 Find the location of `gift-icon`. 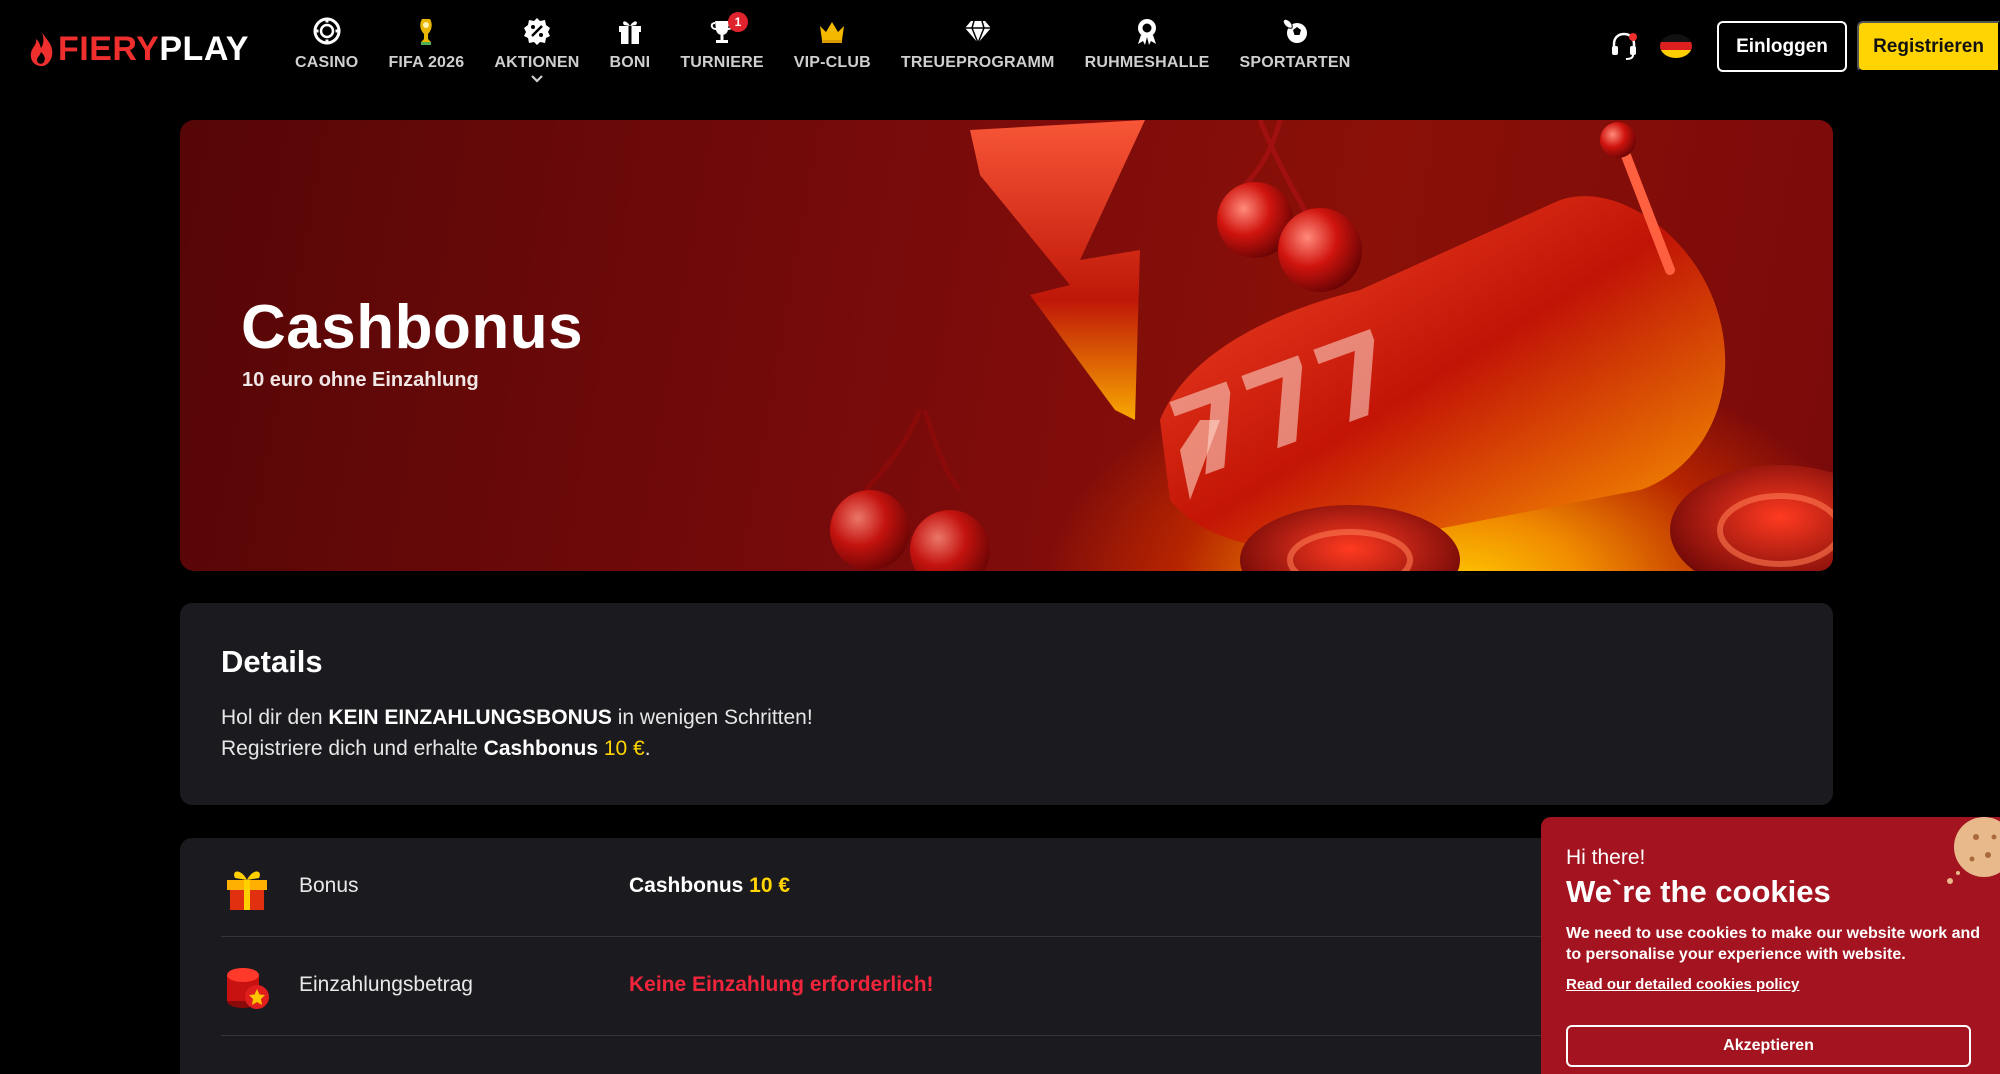

gift-icon is located at coordinates (630, 31).